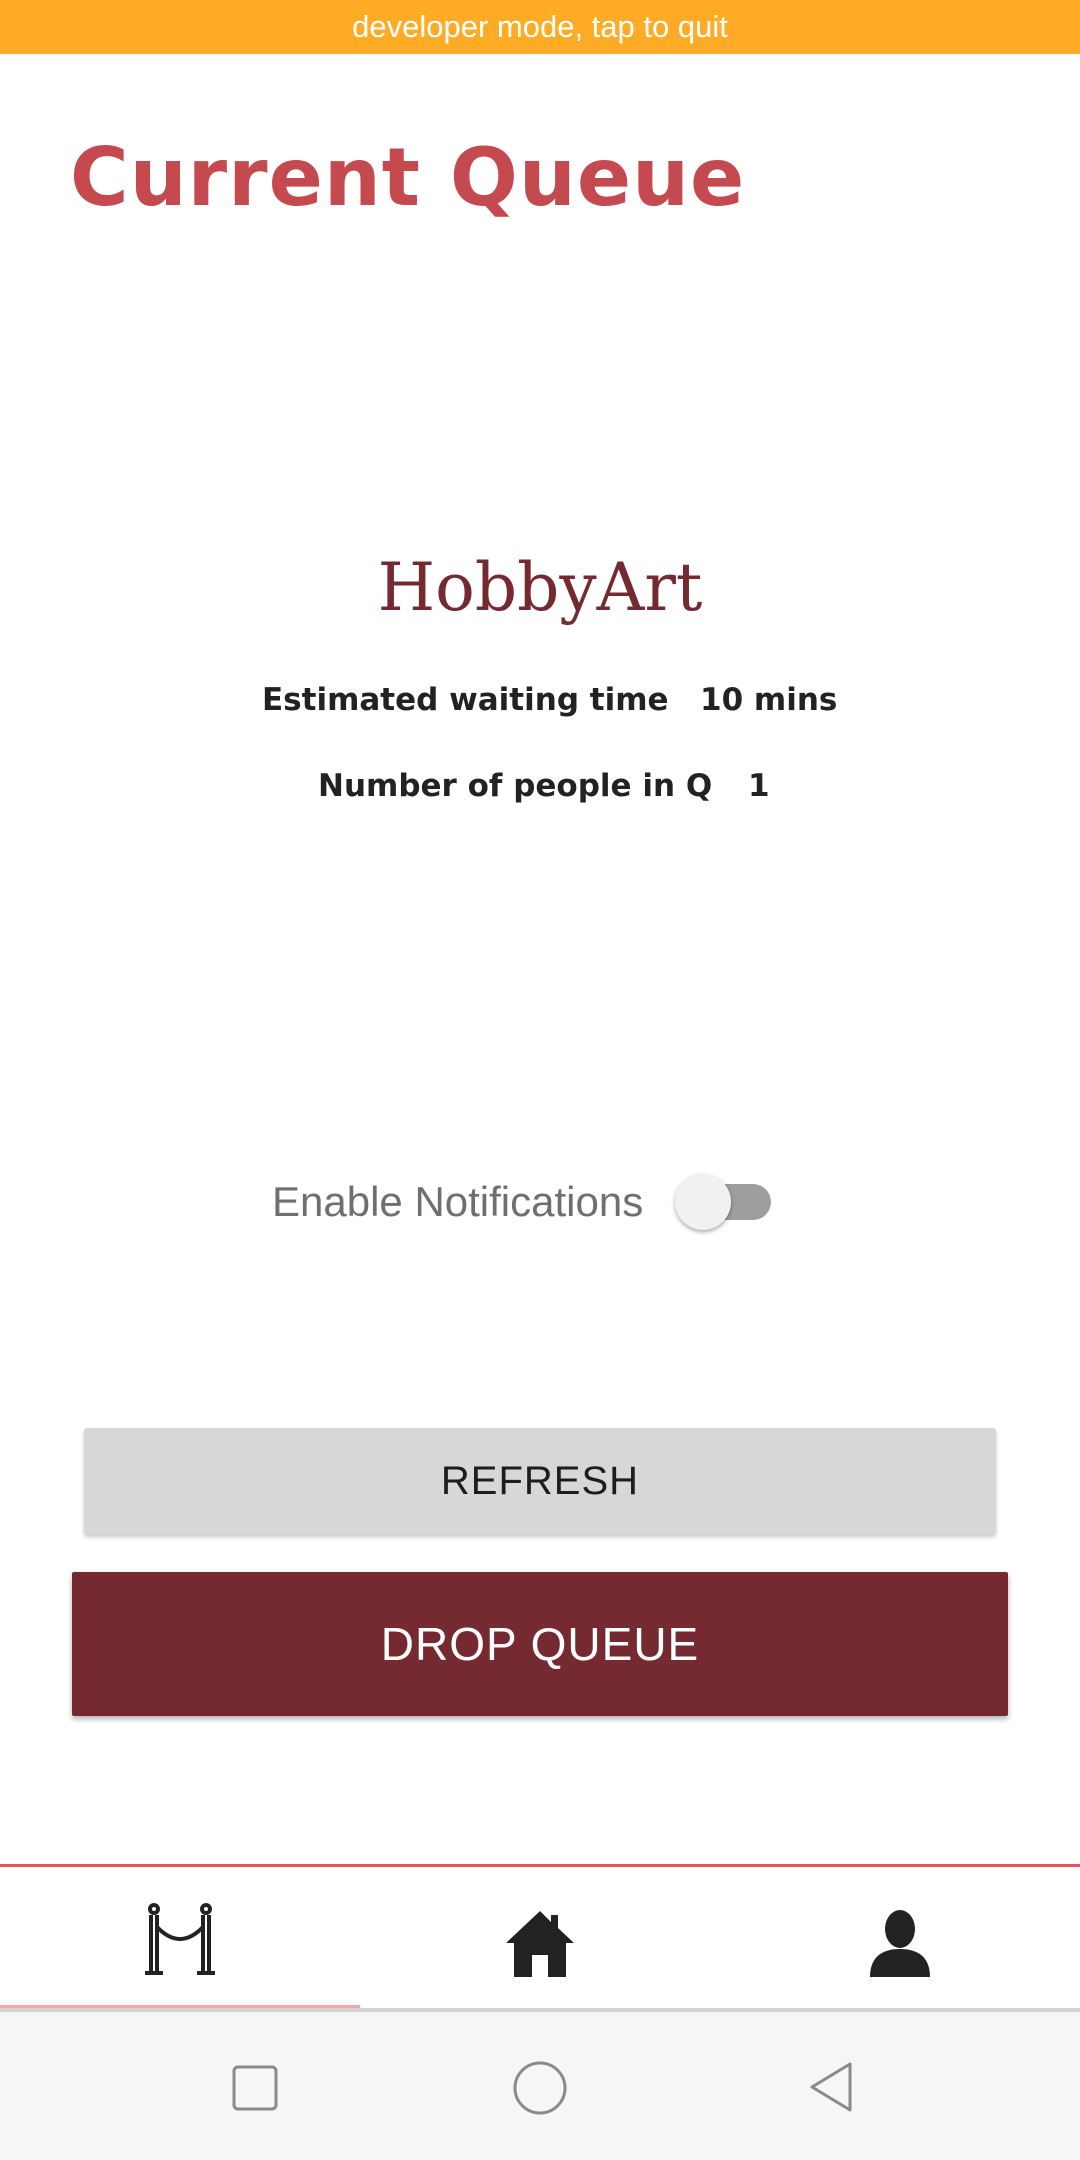 Image resolution: width=1080 pixels, height=2160 pixels. I want to click on refresh-button: REFRESH, so click(540, 1481).